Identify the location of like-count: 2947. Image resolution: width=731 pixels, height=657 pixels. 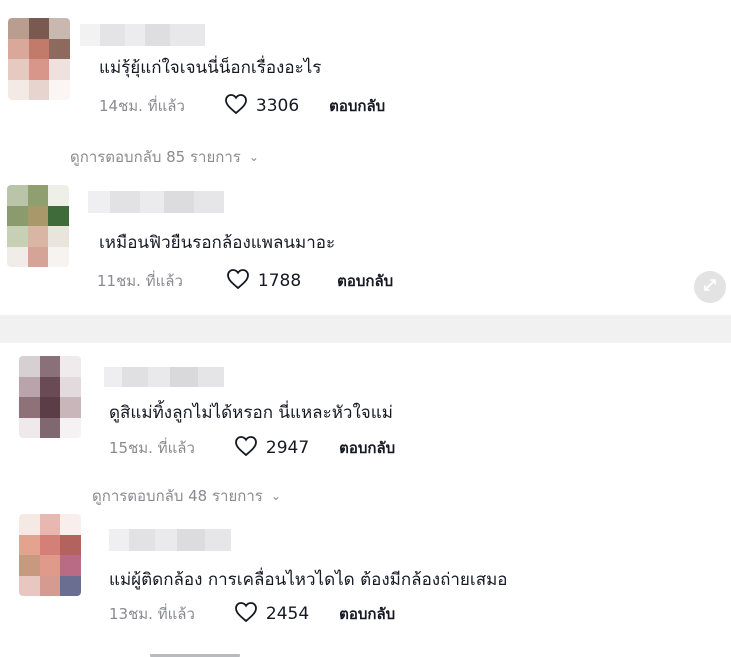
(287, 448).